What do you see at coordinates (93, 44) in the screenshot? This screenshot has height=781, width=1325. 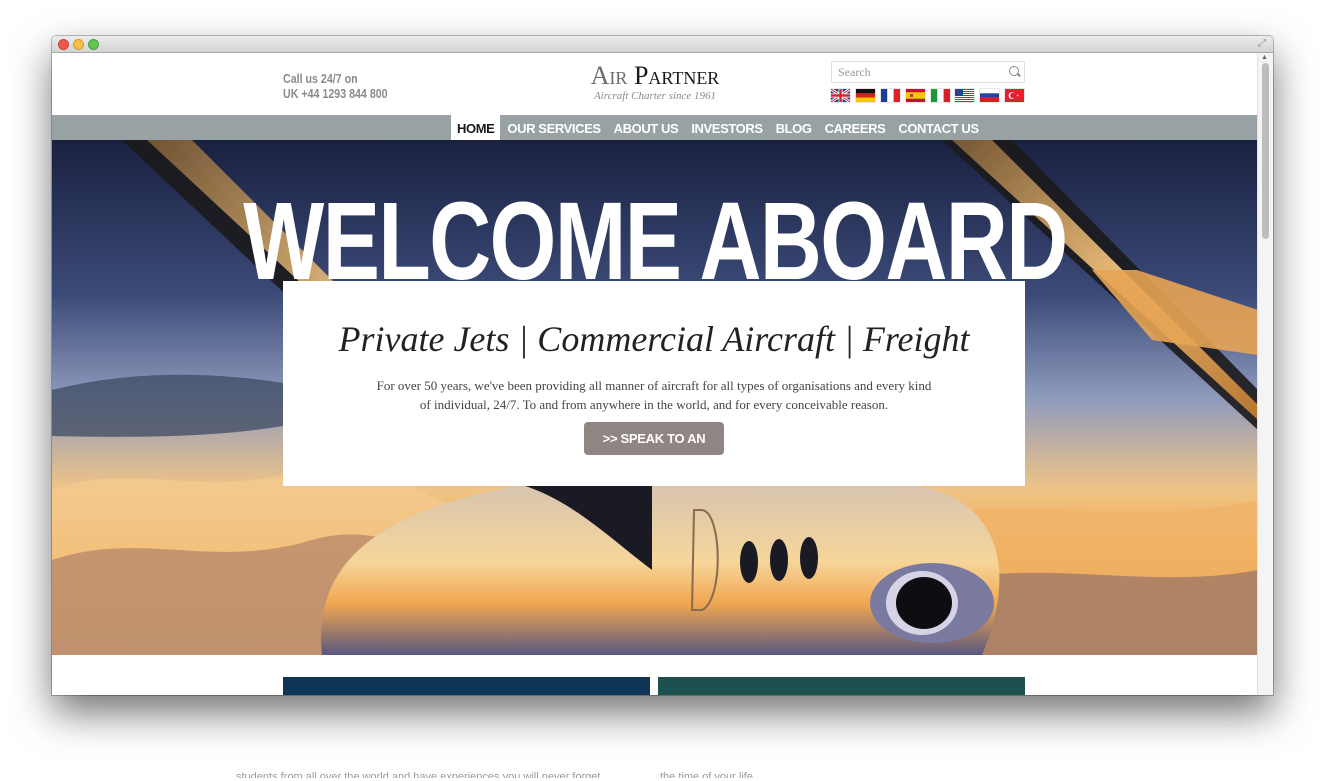 I see `zoom-window-button` at bounding box center [93, 44].